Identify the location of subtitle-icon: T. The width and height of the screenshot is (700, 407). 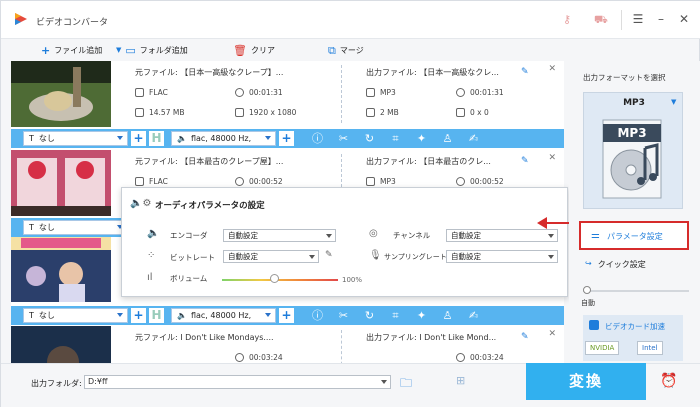
(31, 227).